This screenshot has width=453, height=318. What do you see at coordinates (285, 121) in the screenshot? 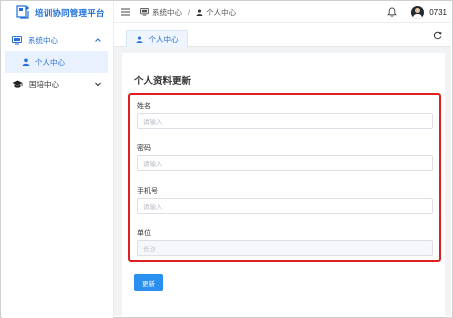
I see `name-field: 请输入` at bounding box center [285, 121].